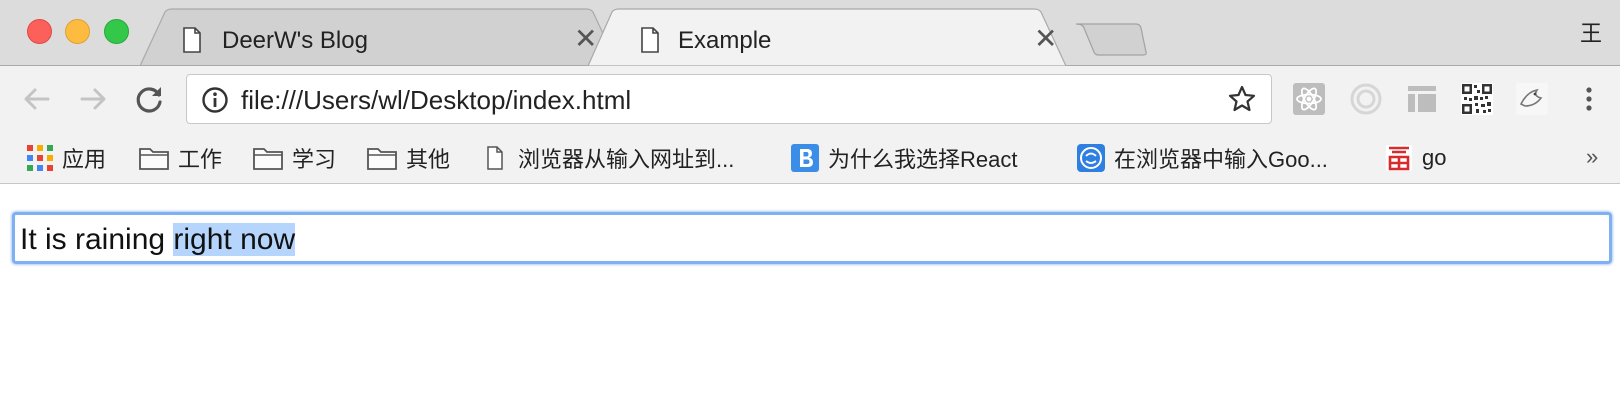 The height and width of the screenshot is (400, 1620). Describe the element at coordinates (375, 38) in the screenshot. I see `tab-deerw-blog: DeerW's Blog ✕` at that location.